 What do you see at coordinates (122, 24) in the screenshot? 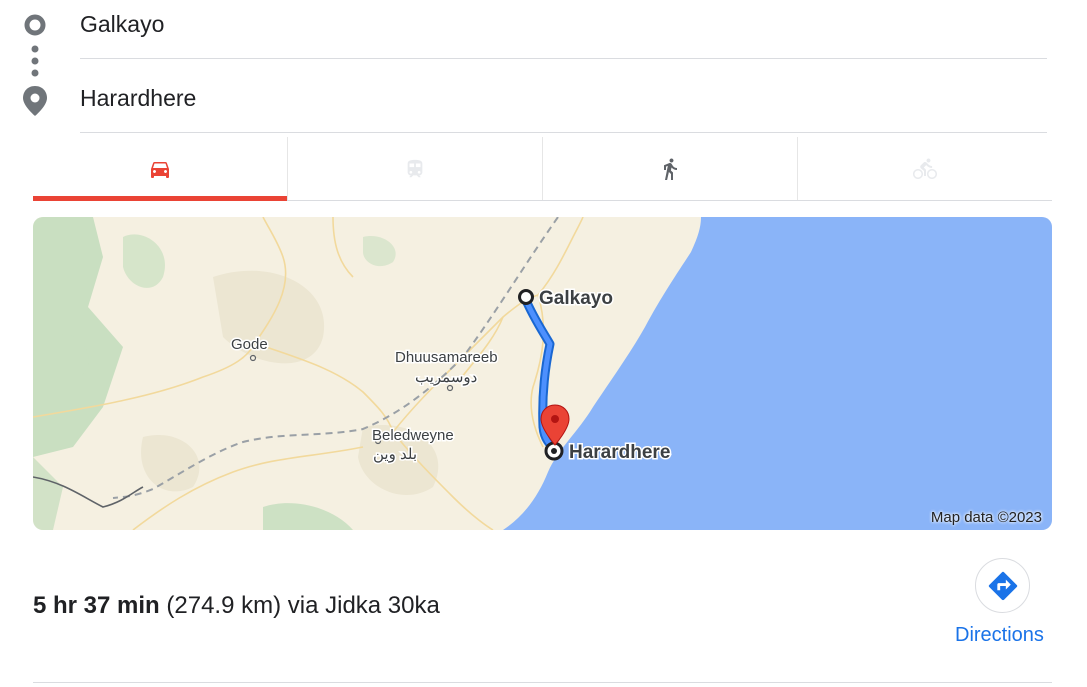
I see `origin-value: Galkayo` at bounding box center [122, 24].